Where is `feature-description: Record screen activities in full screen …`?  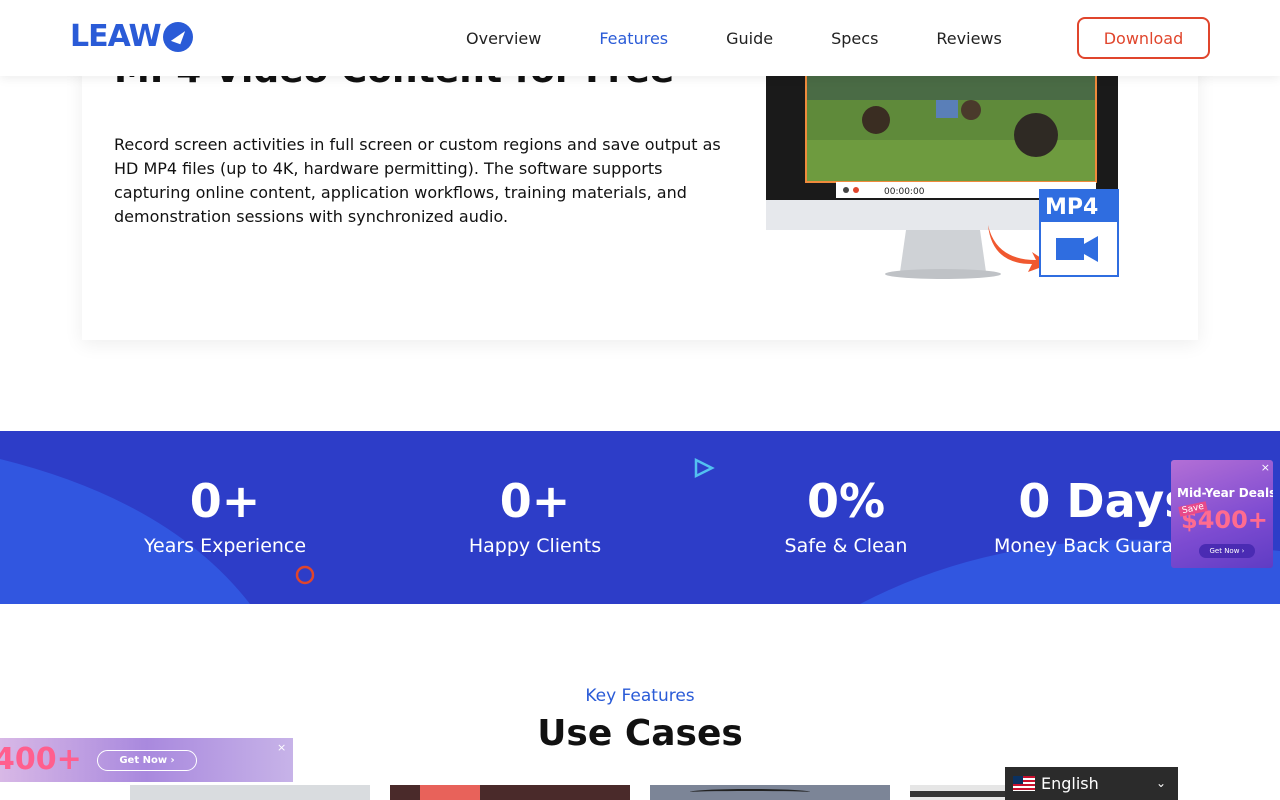 feature-description: Record screen activities in full screen … is located at coordinates (417, 180).